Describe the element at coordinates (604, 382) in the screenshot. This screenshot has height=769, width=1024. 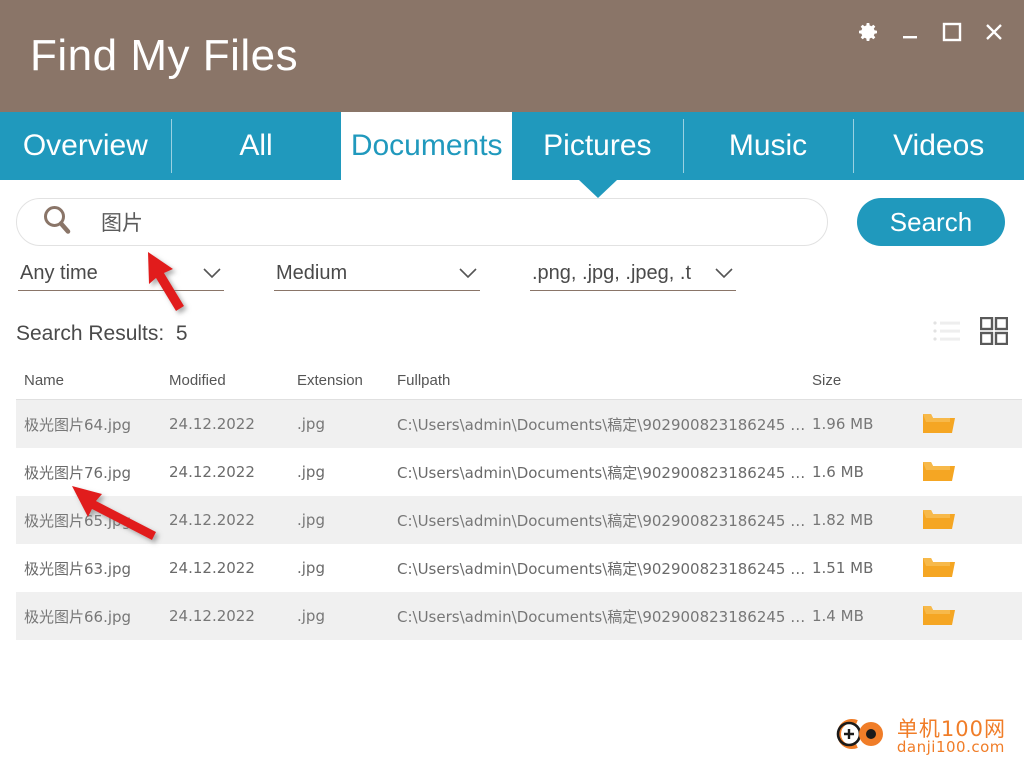
I see `column-header-fullpath: Fullpath` at that location.